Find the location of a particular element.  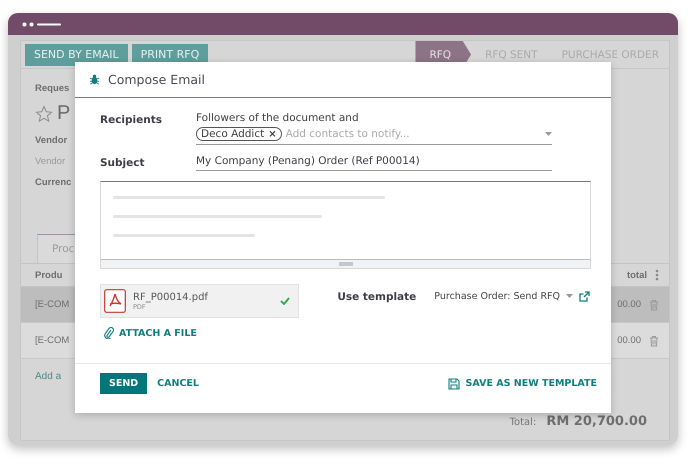

column-header: Produ is located at coordinates (48, 275).